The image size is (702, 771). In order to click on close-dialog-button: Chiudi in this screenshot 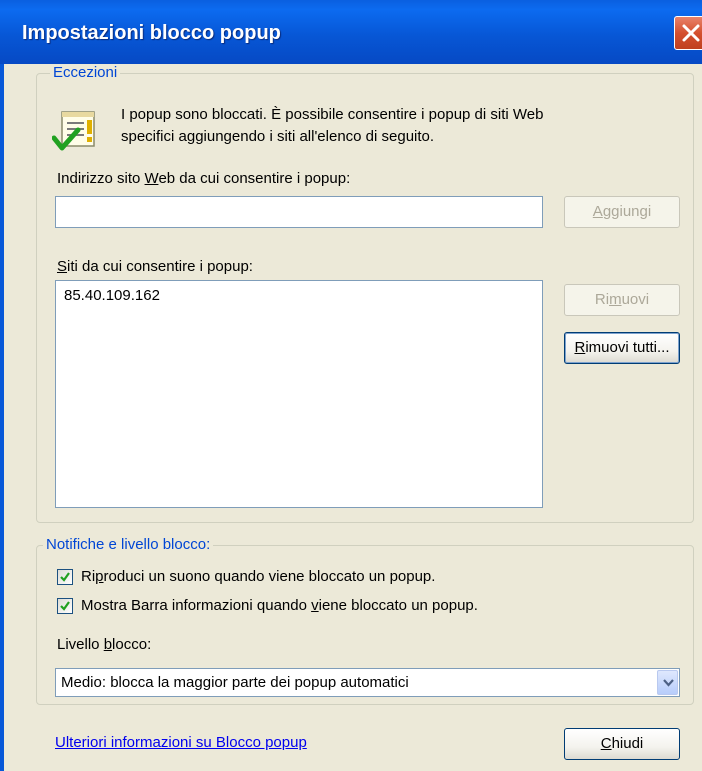, I will do `click(622, 744)`.